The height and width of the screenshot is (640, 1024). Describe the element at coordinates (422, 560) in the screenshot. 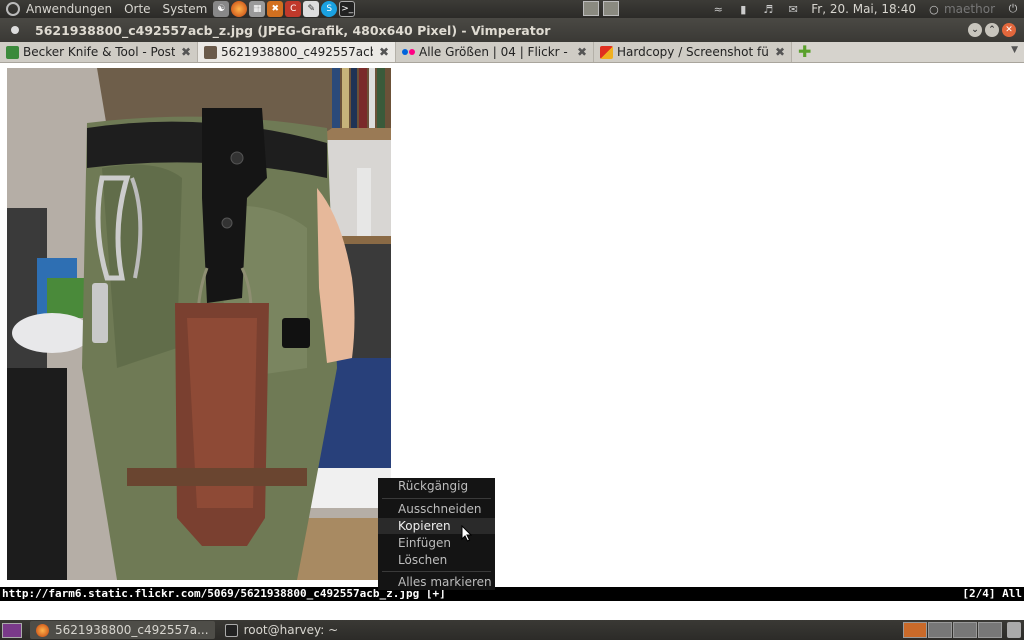

I see `menu-item-delete: Löschen` at that location.